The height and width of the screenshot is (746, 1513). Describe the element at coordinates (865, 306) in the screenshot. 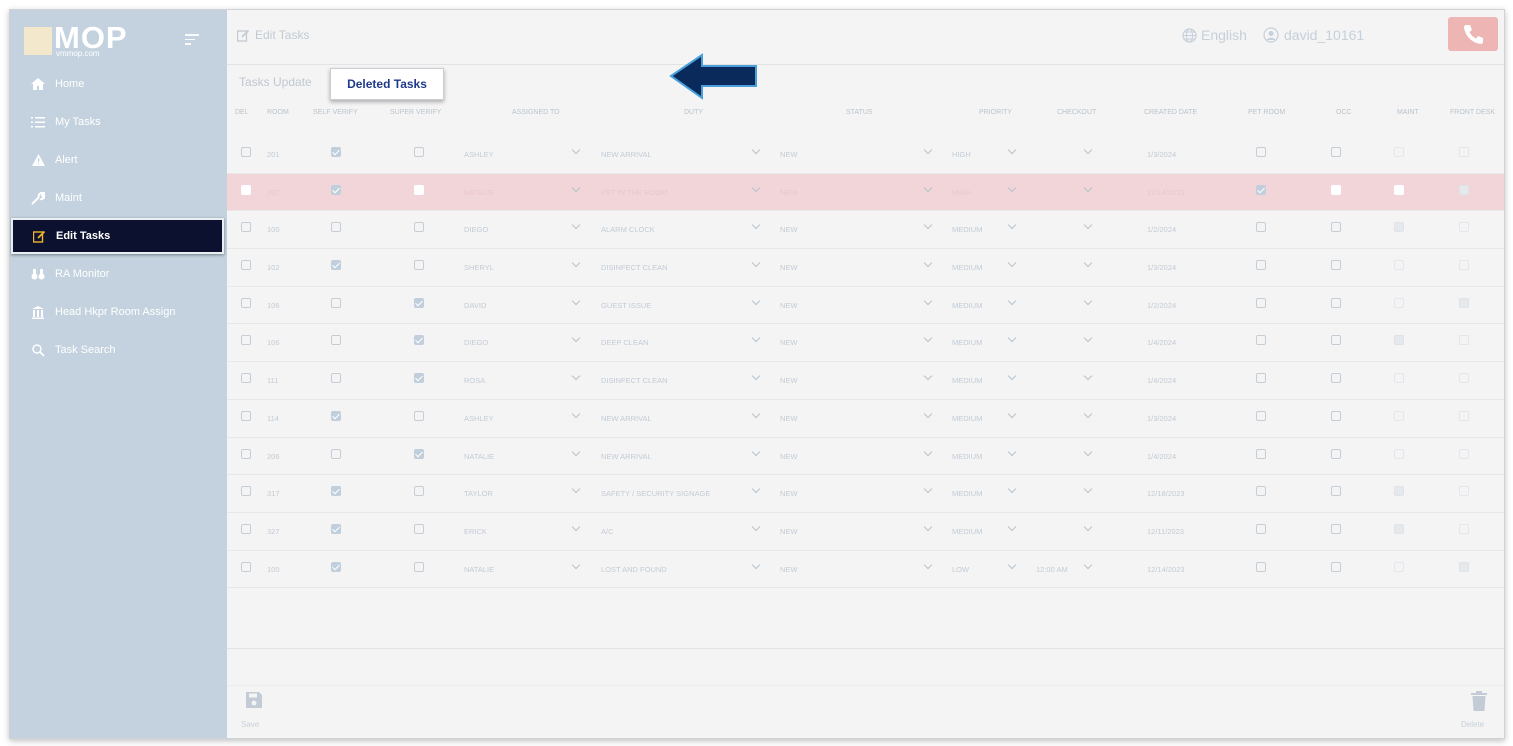

I see `table-row: 106 DAVID GUEST ISSUE NEW MEDIUM 1/2/2024` at that location.